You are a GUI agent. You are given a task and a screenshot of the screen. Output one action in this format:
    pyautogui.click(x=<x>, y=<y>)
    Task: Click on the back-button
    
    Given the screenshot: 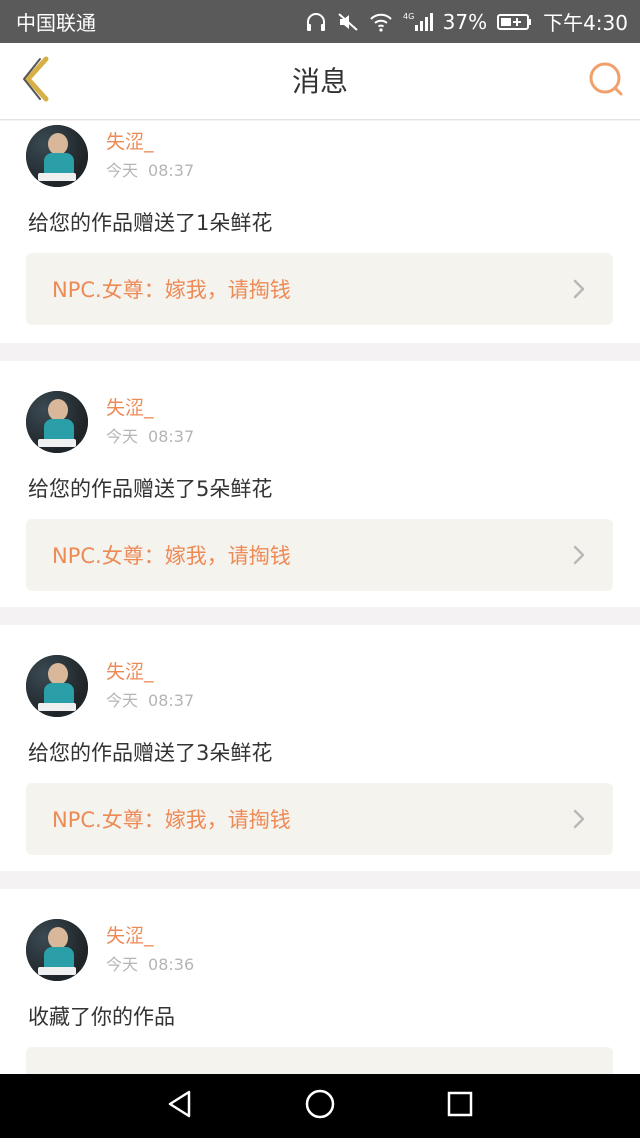 What is the action you would take?
    pyautogui.click(x=36, y=81)
    